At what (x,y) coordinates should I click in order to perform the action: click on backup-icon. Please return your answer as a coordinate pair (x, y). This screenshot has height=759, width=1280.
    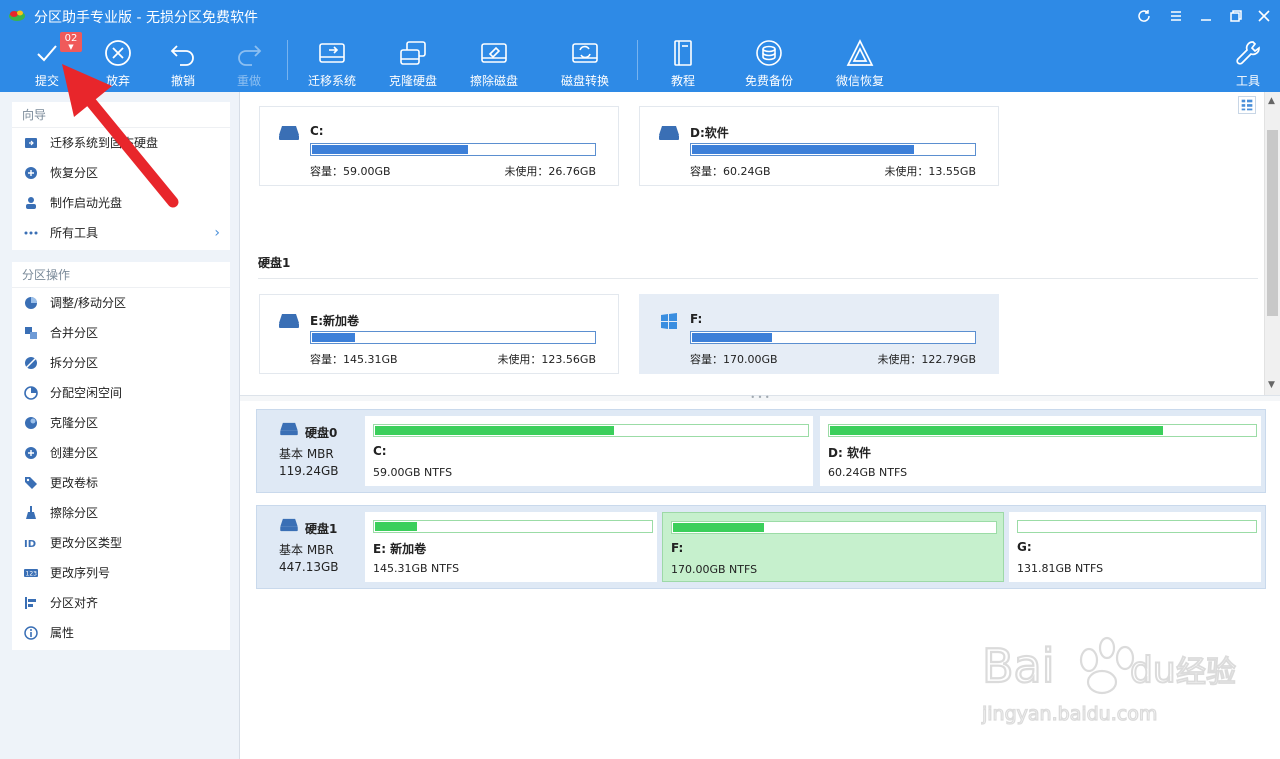
    Looking at the image, I should click on (769, 53).